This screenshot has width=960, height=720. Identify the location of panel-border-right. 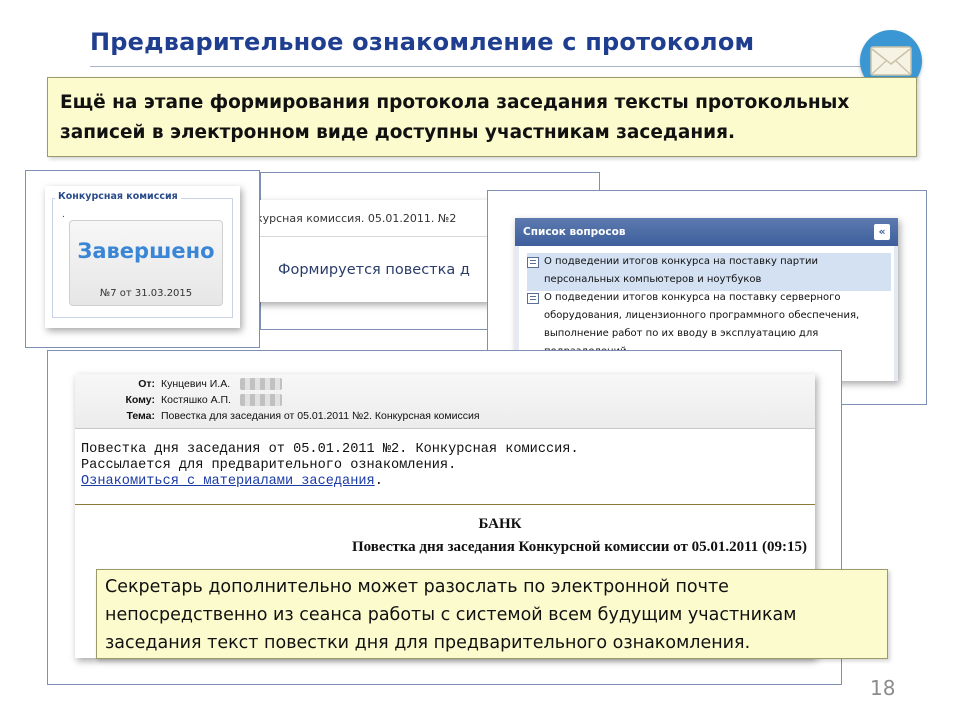
(896, 313).